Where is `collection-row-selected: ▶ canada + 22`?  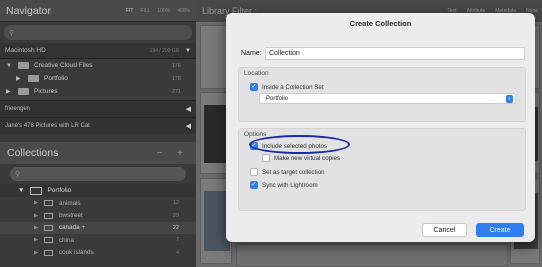
collection-row-selected: ▶ canada + 22 is located at coordinates (98, 228).